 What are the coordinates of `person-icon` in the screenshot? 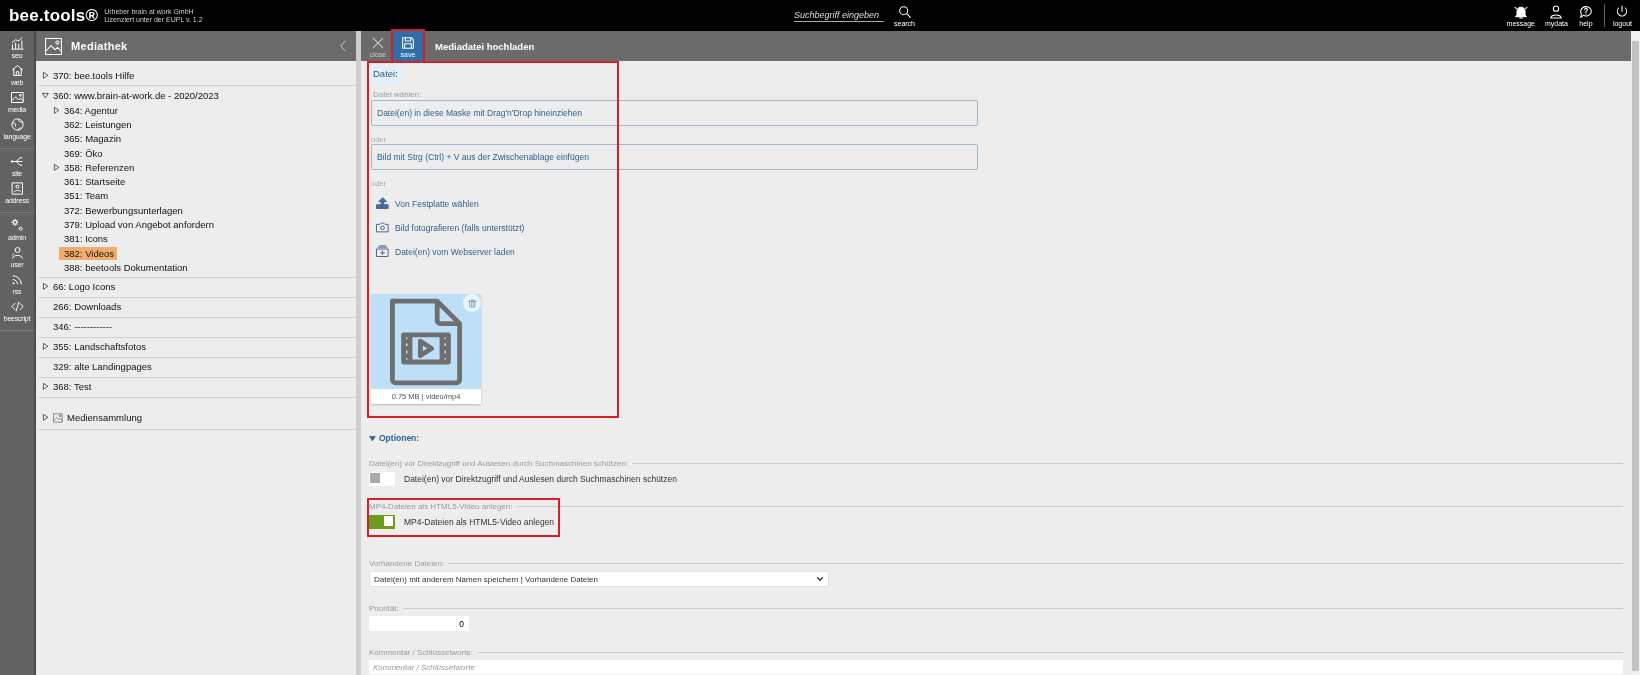 It's located at (1556, 12).